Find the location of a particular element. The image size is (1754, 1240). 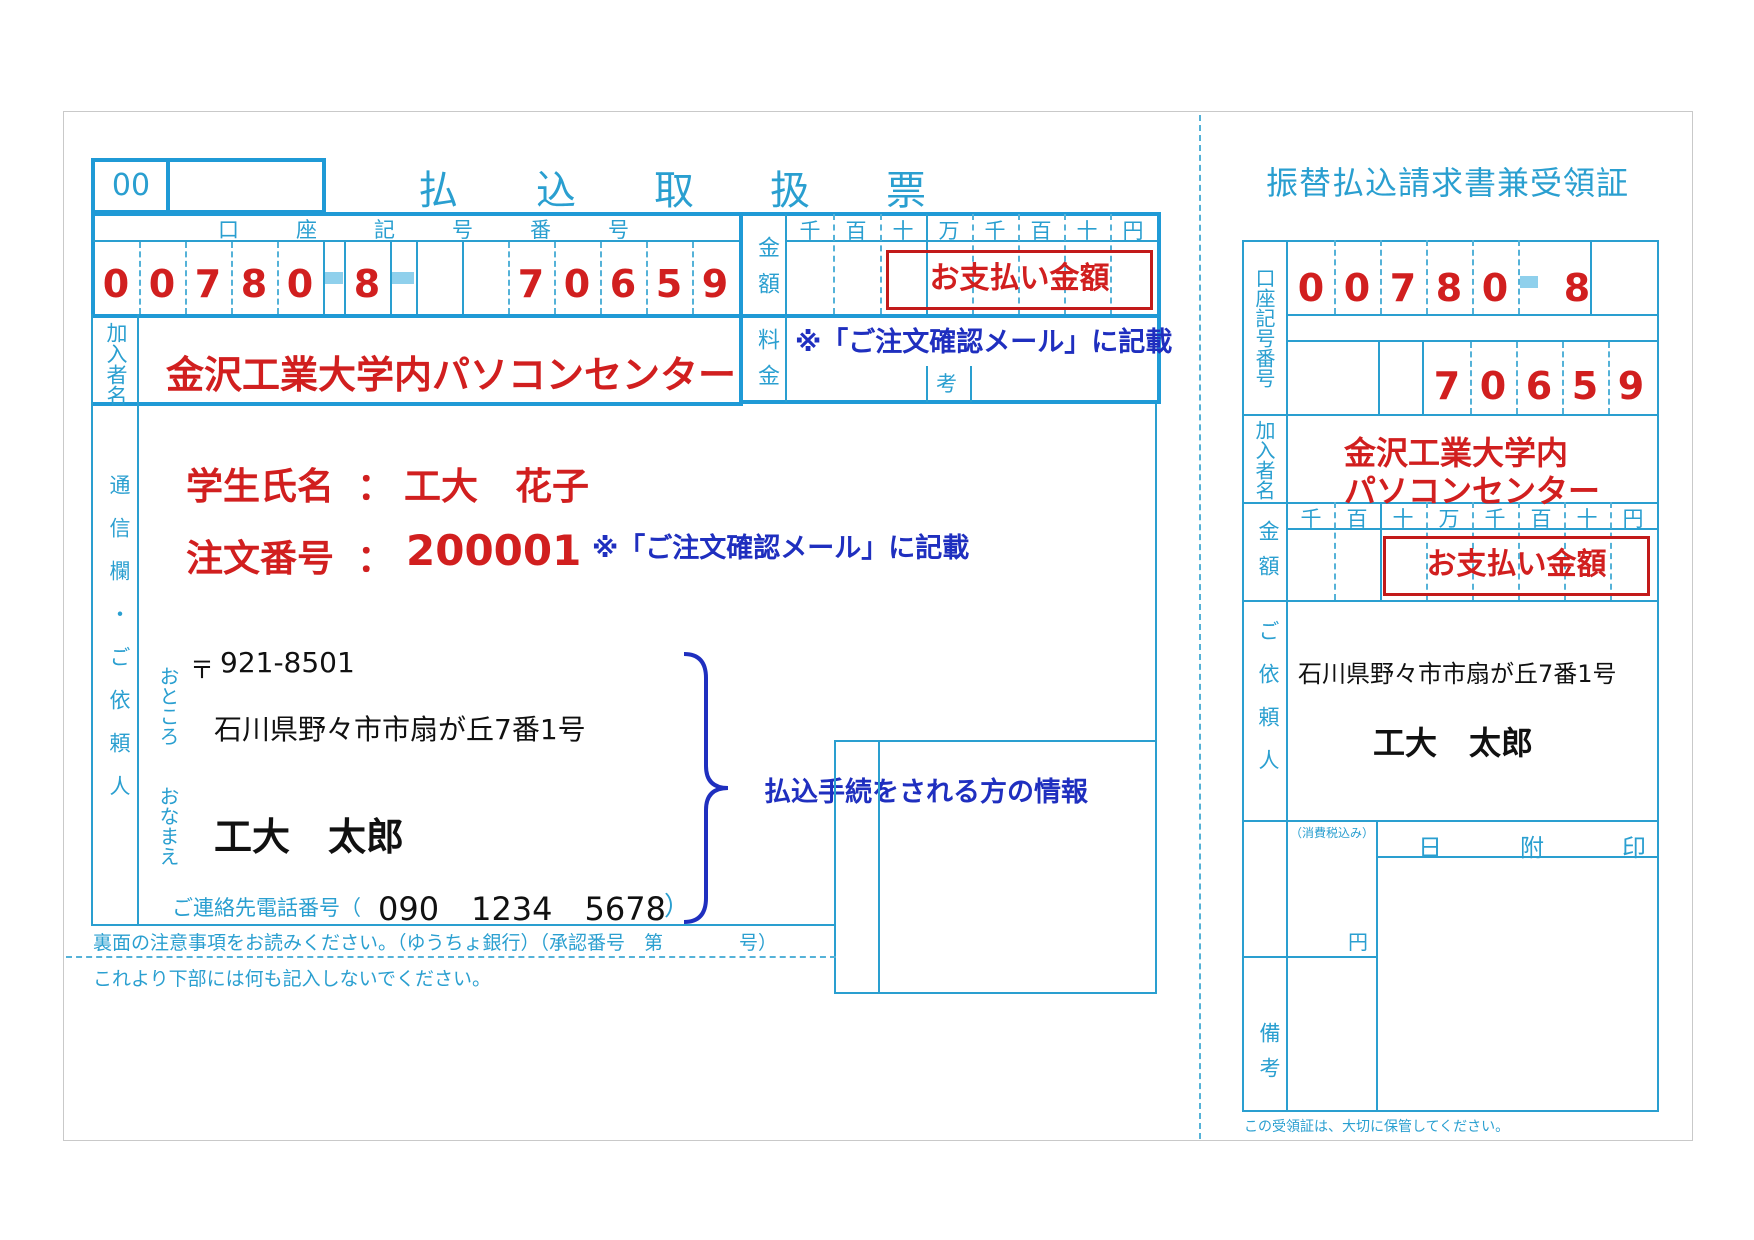

code-divider is located at coordinates (168, 186).